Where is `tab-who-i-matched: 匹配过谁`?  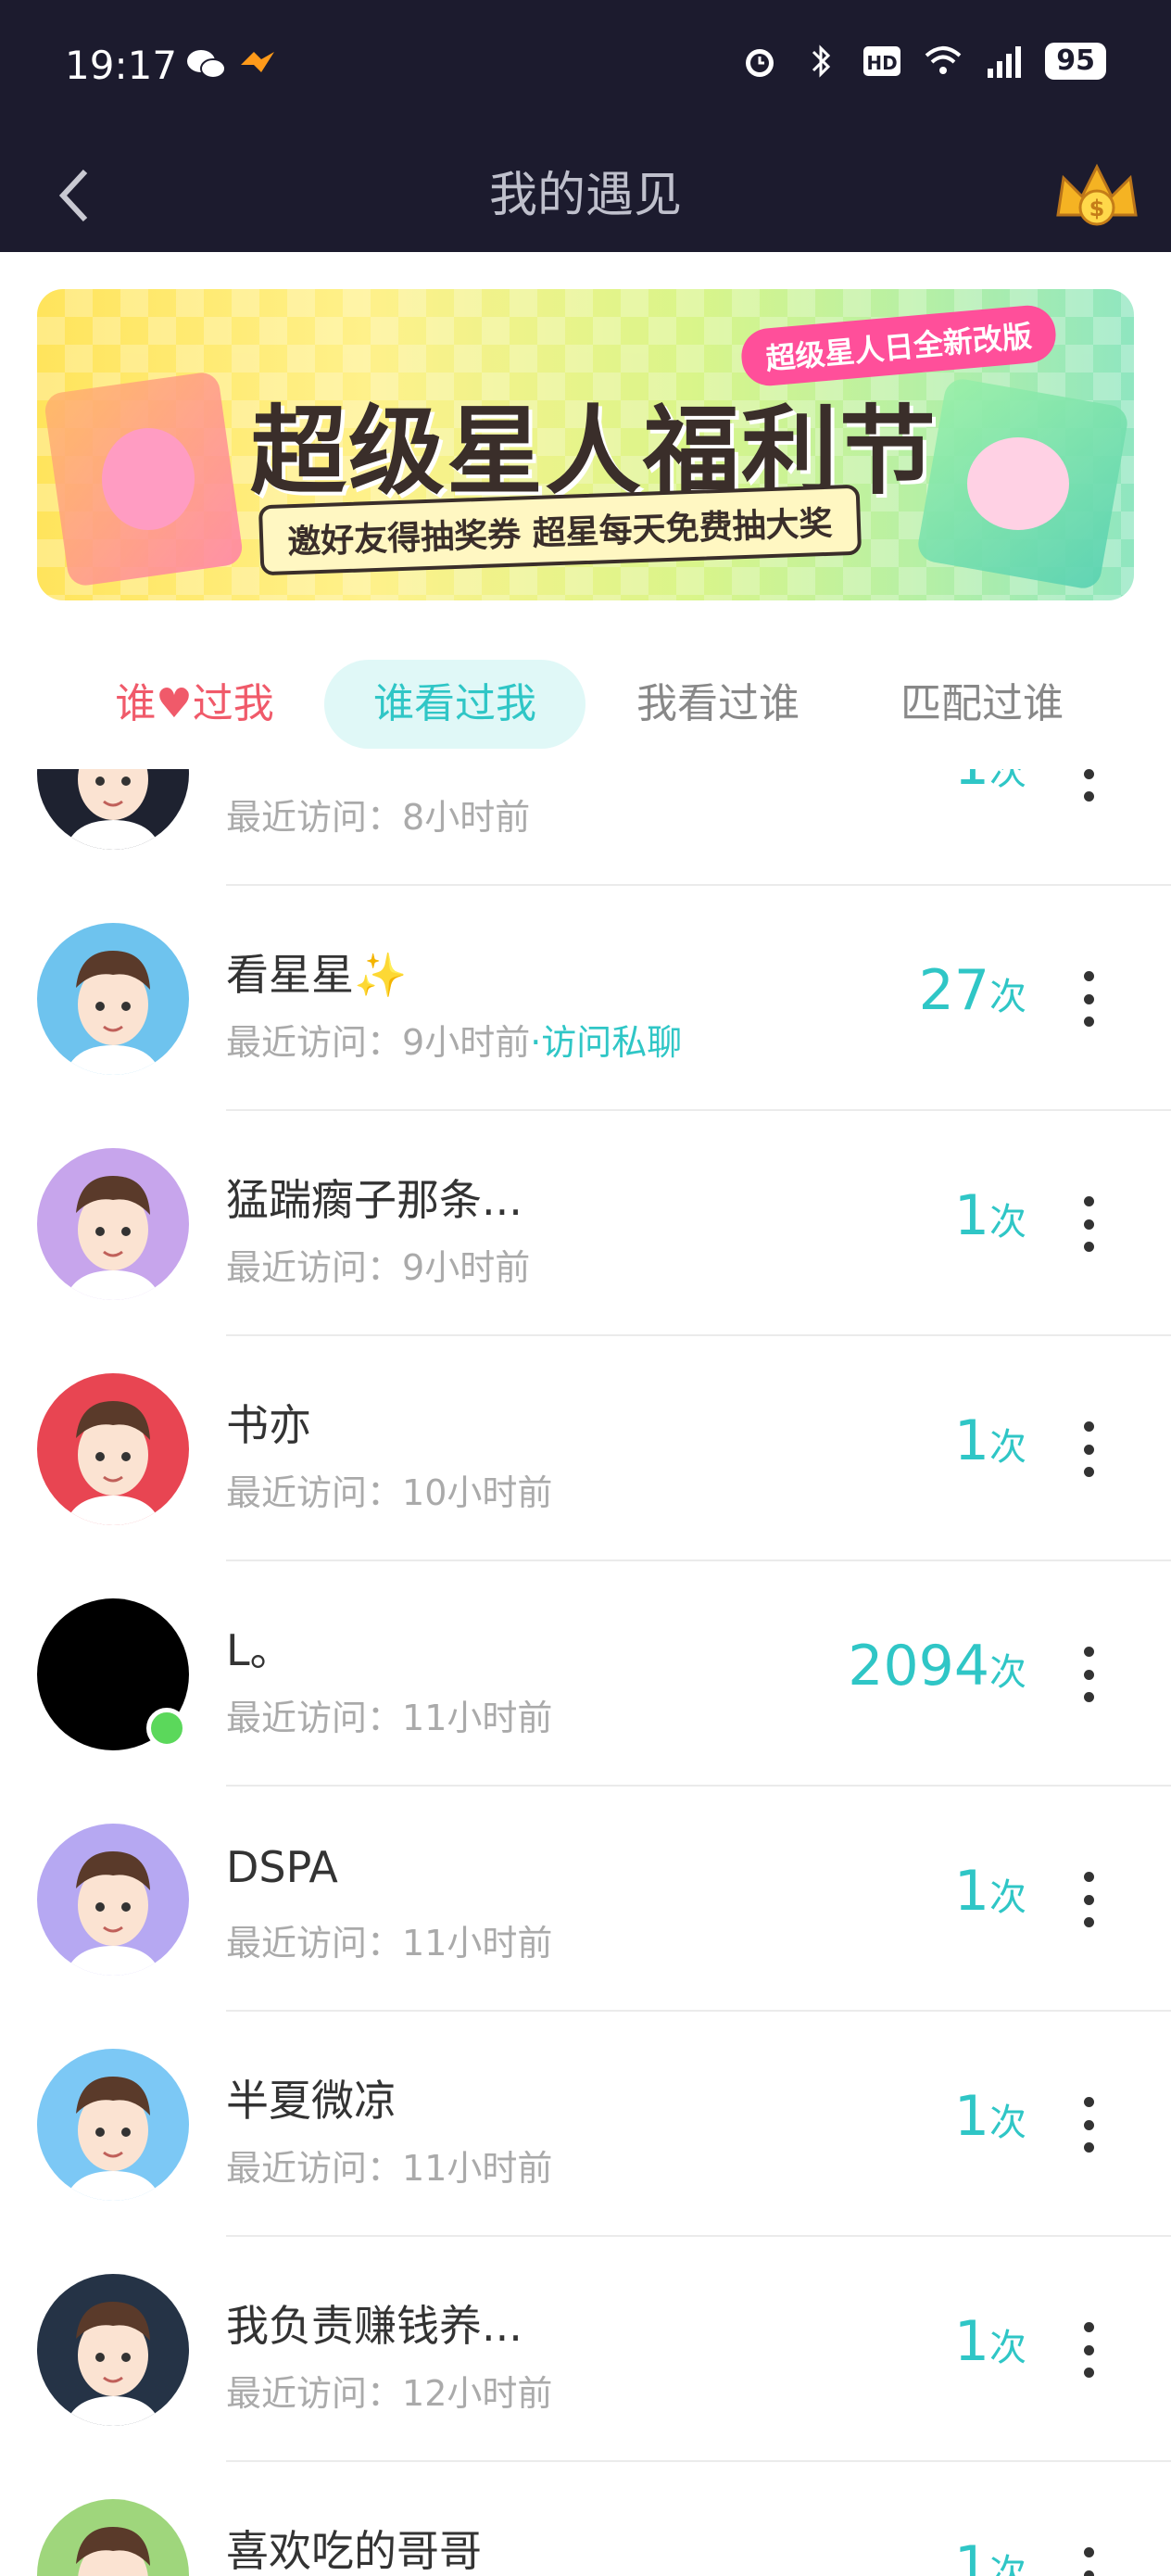 tab-who-i-matched: 匹配过谁 is located at coordinates (982, 705).